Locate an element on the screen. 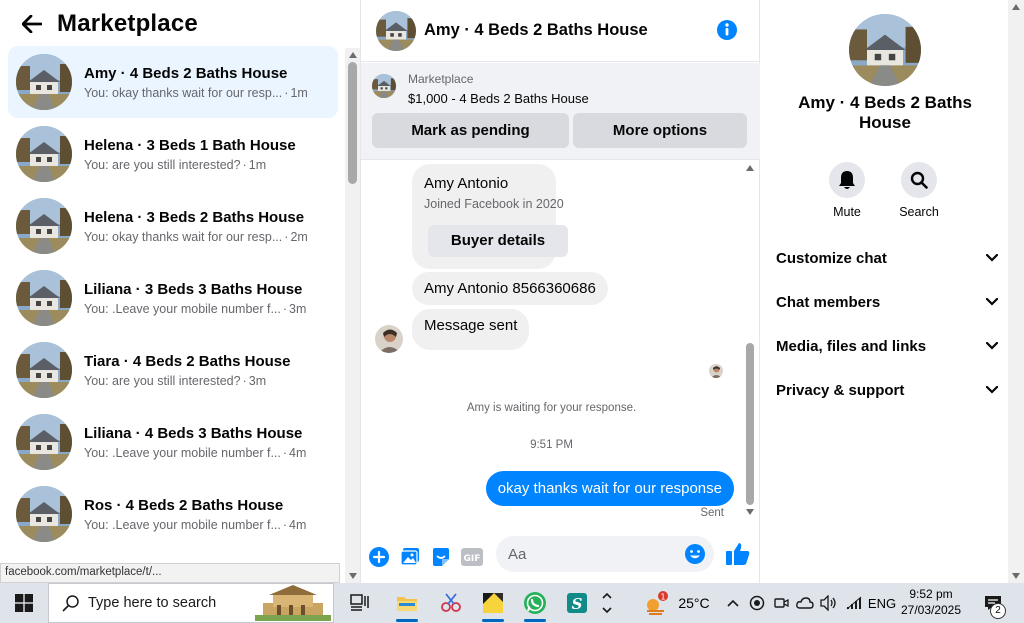 This screenshot has width=1024, height=623. conversation-scrollbar is located at coordinates (352, 315).